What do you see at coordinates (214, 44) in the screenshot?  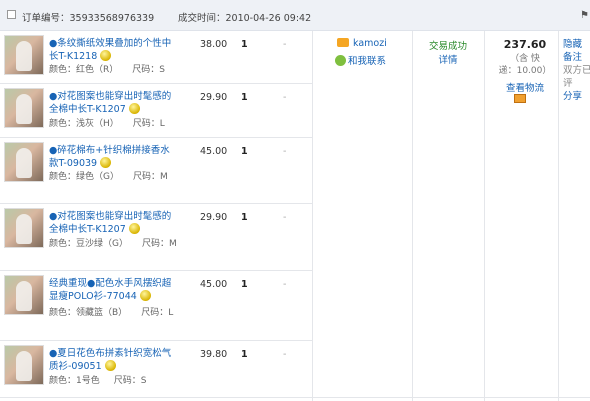 I see `item-price: 38.00` at bounding box center [214, 44].